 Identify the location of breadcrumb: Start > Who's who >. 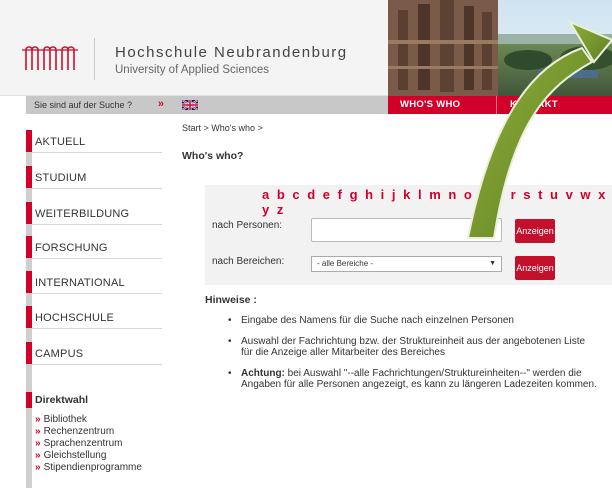
(222, 128).